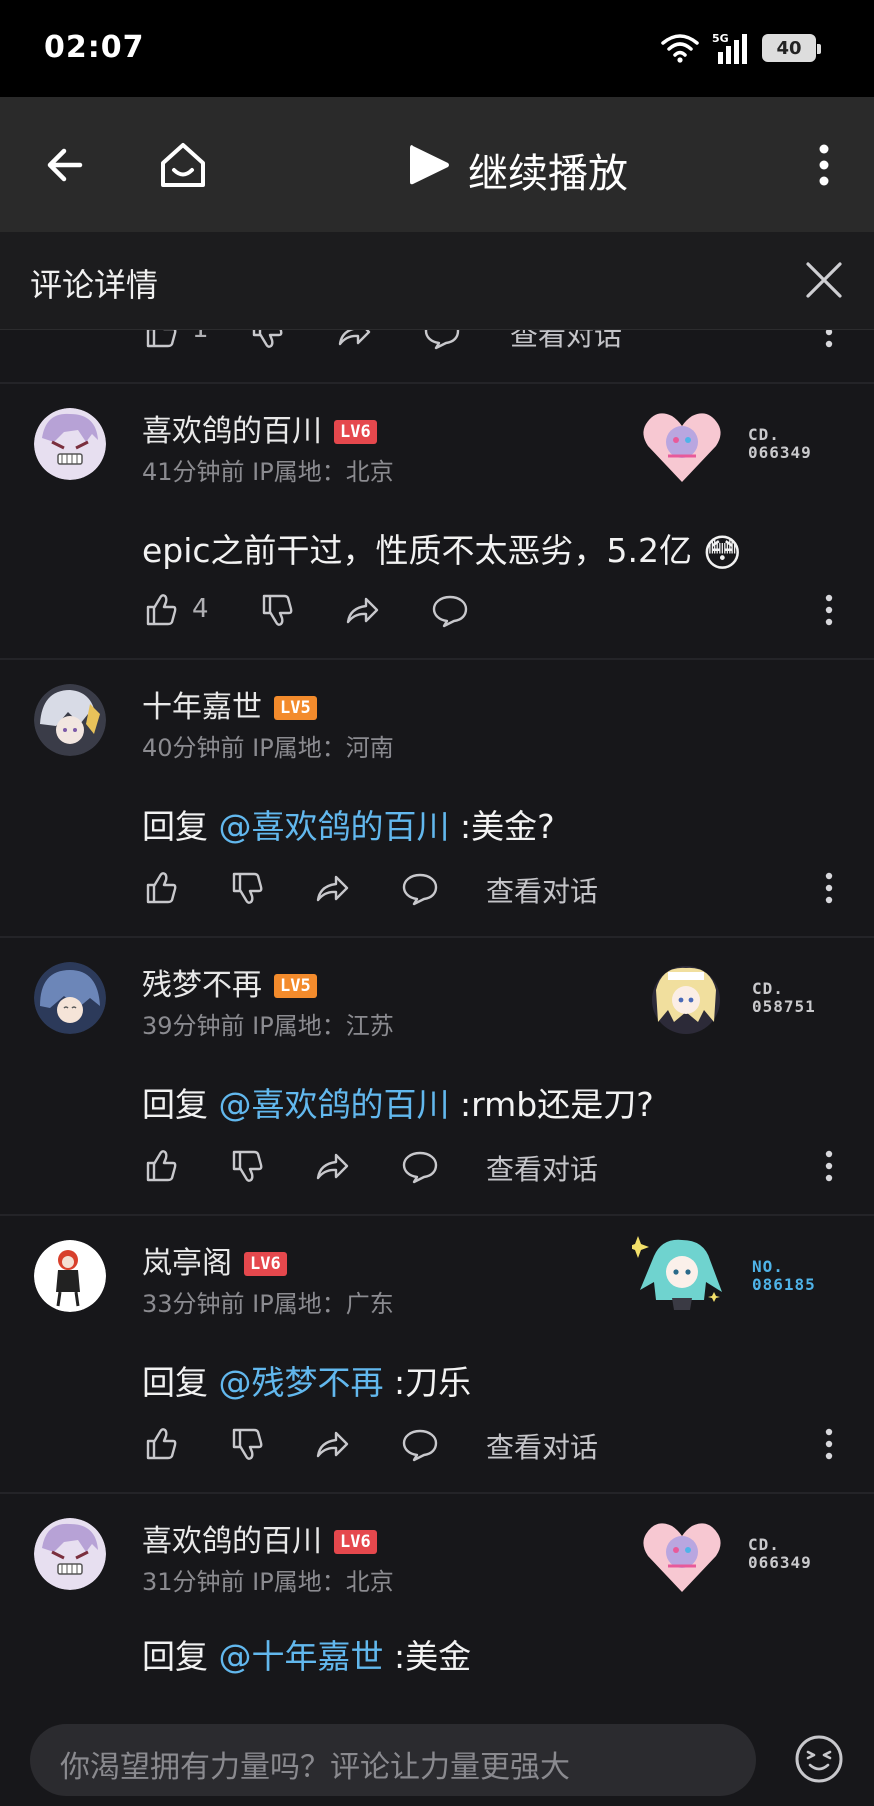 The width and height of the screenshot is (874, 1806). Describe the element at coordinates (183, 165) in the screenshot. I see `home-icon` at that location.